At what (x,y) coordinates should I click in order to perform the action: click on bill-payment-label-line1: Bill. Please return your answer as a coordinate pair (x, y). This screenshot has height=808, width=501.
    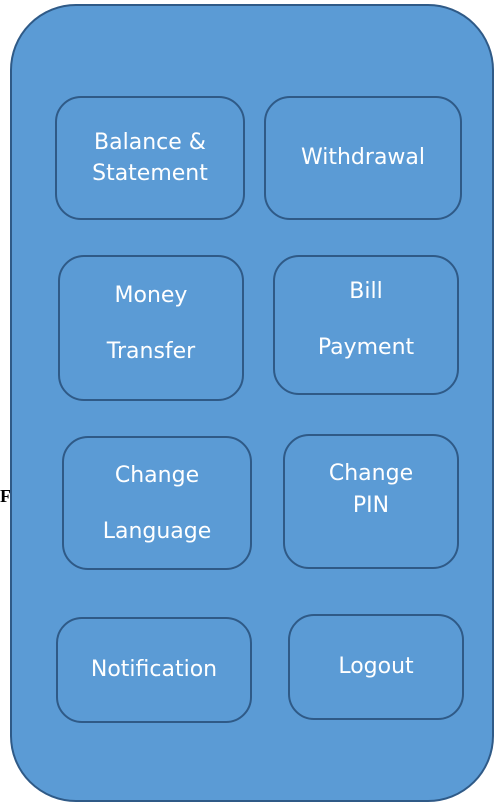
    Looking at the image, I should click on (366, 291).